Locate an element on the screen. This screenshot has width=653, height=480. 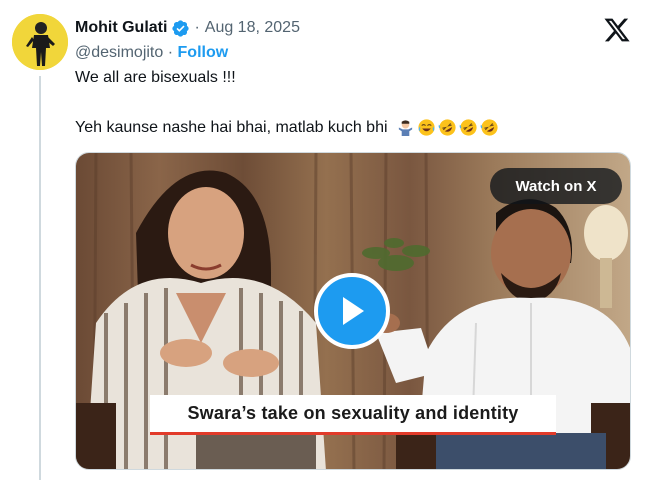
handle-row: @desimojito · Follow is located at coordinates (151, 53).